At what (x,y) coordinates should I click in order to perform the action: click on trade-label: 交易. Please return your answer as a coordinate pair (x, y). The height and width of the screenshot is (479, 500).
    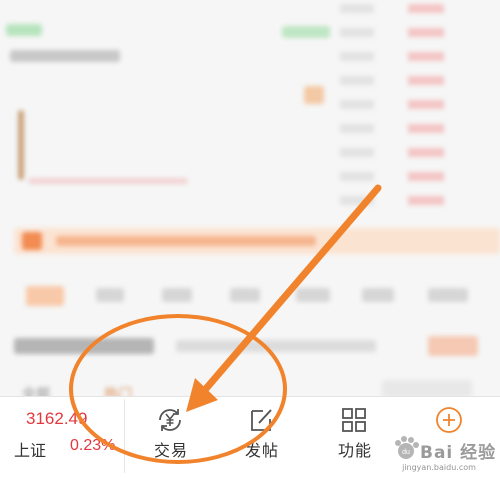
    Looking at the image, I should click on (170, 450).